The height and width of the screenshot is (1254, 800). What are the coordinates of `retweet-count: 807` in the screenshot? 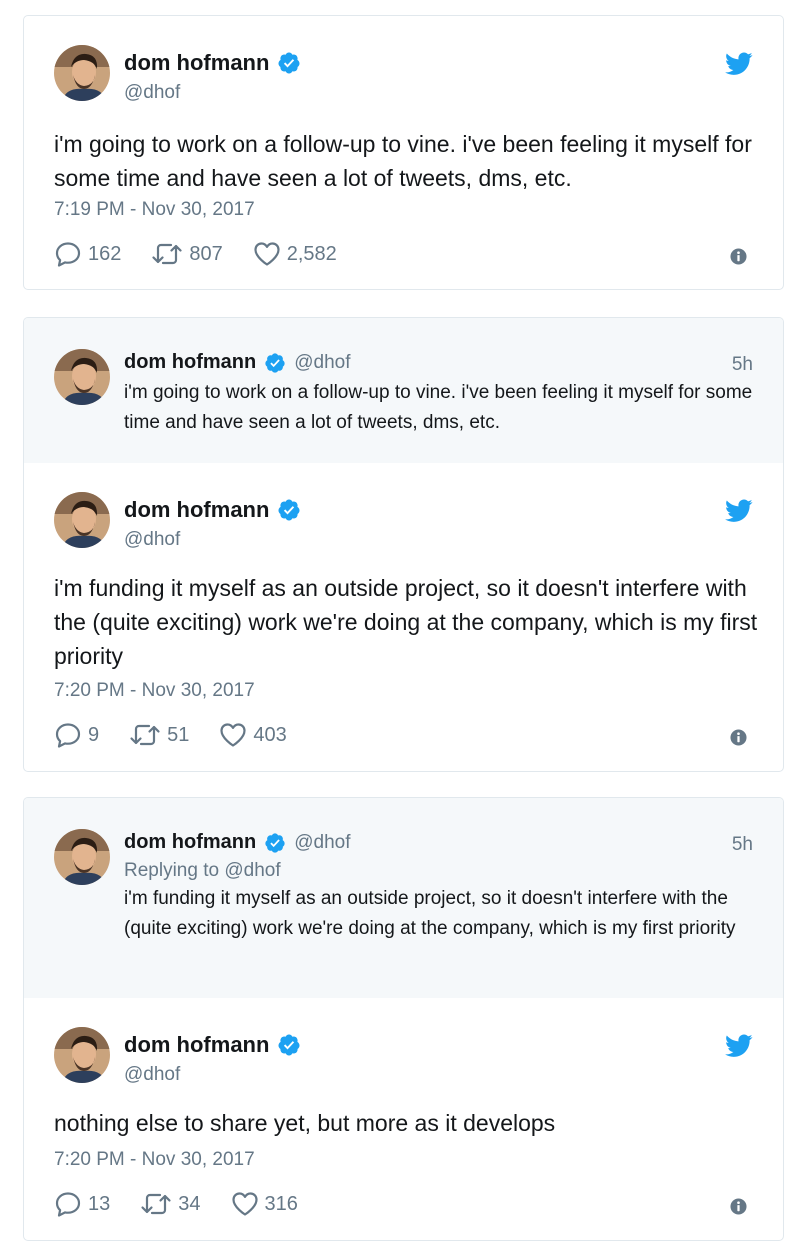 It's located at (206, 253).